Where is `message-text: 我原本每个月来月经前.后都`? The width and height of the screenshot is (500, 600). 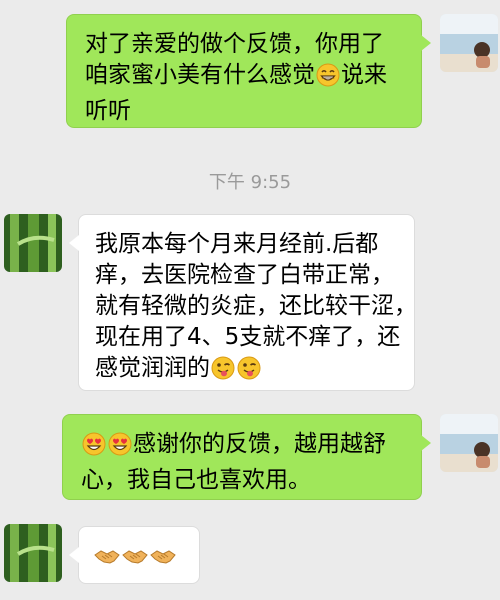
message-text: 我原本每个月来月经前.后都 is located at coordinates (237, 244).